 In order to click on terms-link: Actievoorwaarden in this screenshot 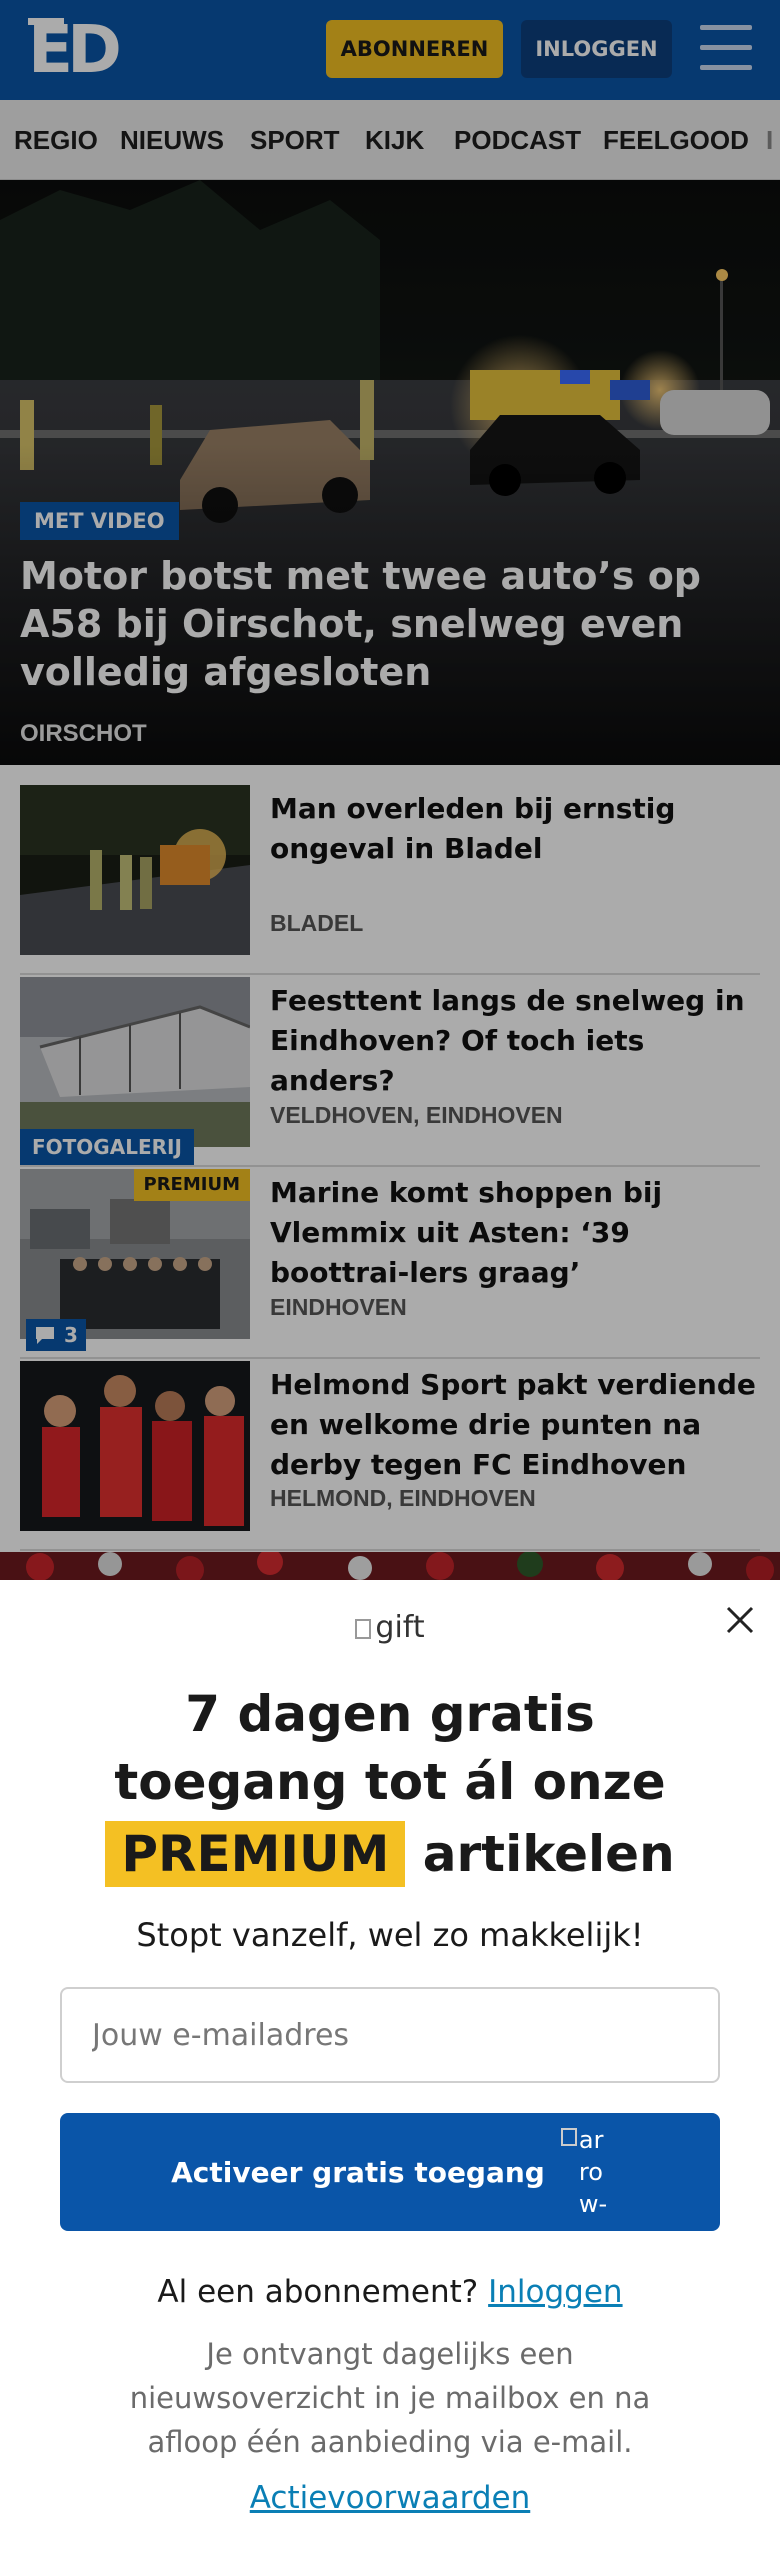, I will do `click(390, 2498)`.